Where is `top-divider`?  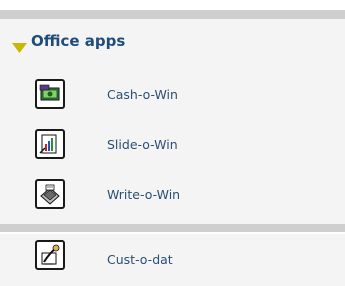
top-divider is located at coordinates (172, 14).